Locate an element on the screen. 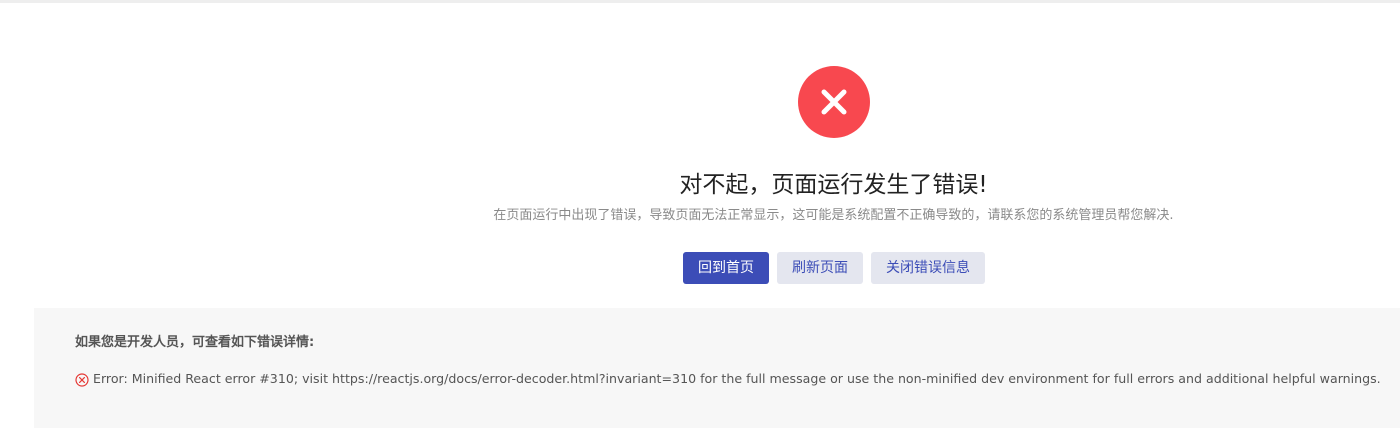 This screenshot has height=440, width=1400. close-icon is located at coordinates (834, 102).